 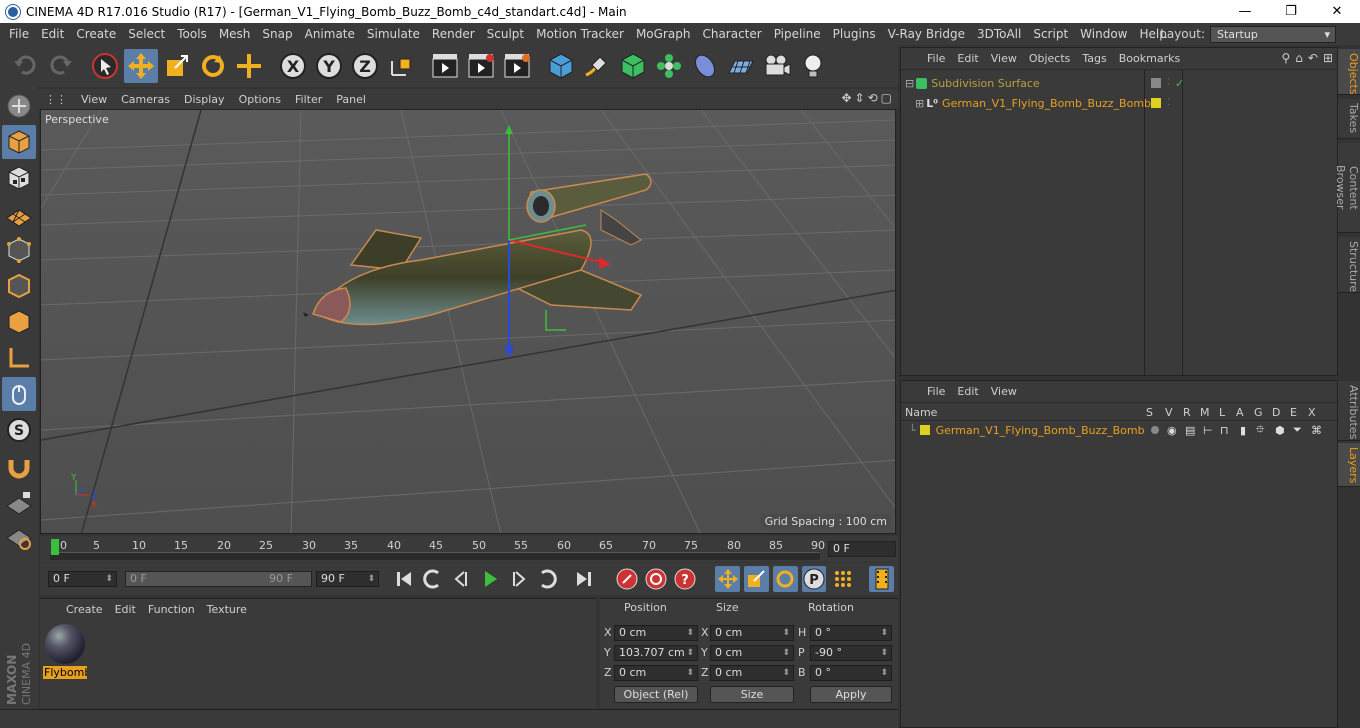 I want to click on column-xref: X, so click(x=1312, y=412).